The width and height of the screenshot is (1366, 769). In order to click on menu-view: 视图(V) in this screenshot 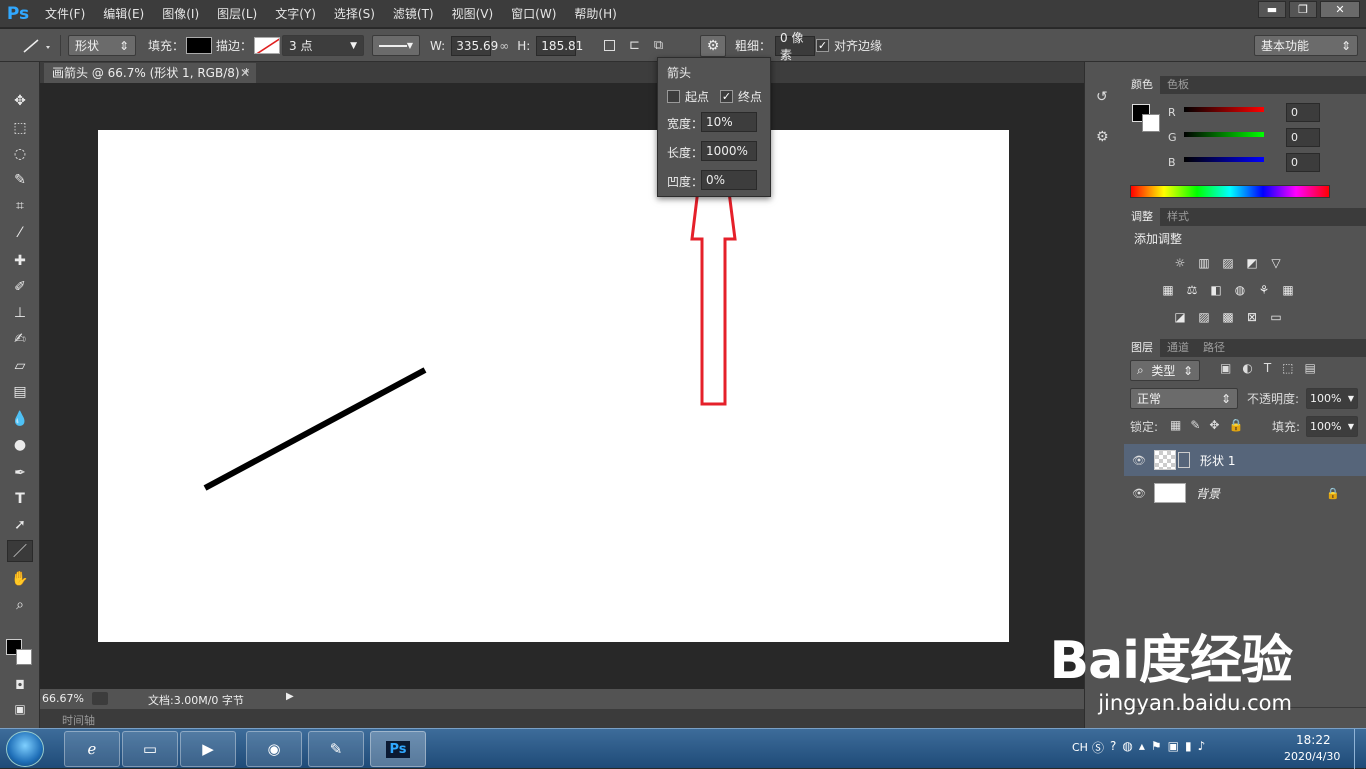, I will do `click(473, 14)`.